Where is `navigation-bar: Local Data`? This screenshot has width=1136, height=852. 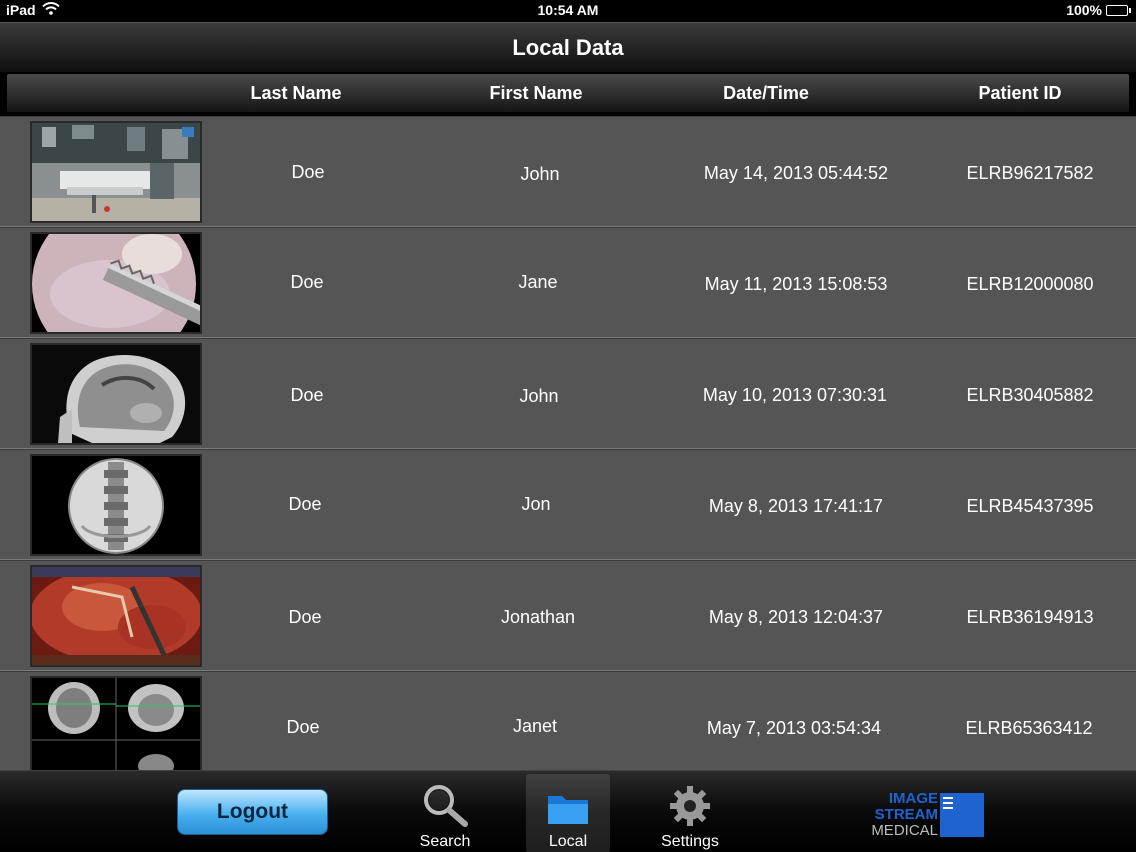 navigation-bar: Local Data is located at coordinates (568, 47).